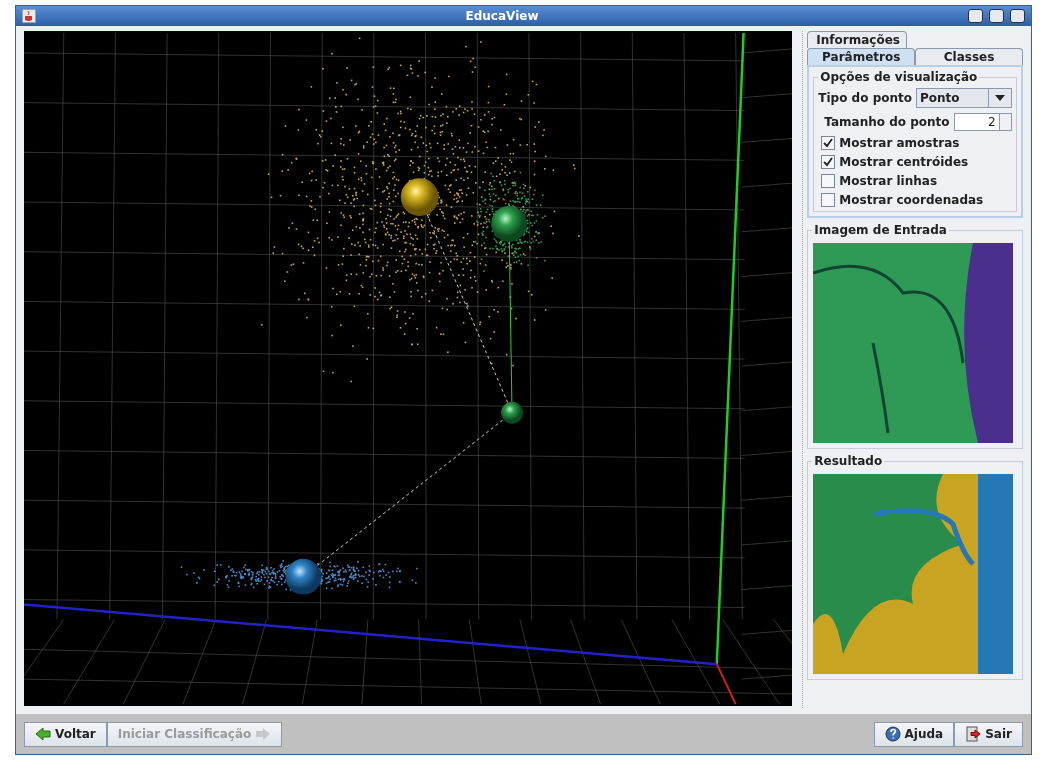 The height and width of the screenshot is (764, 1044). Describe the element at coordinates (865, 98) in the screenshot. I see `field-label: Tipo do ponto` at that location.